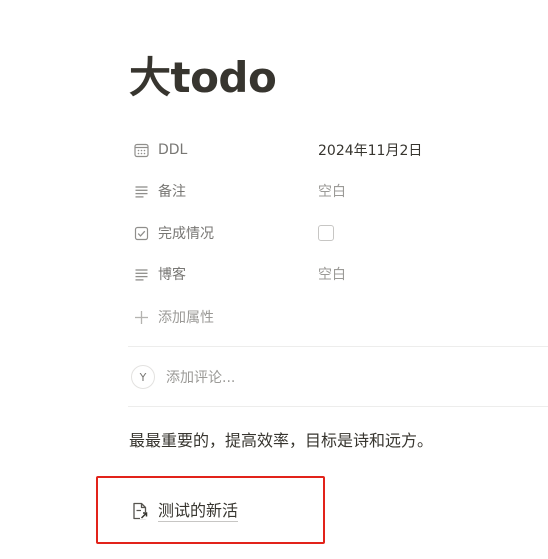  Describe the element at coordinates (141, 233) in the screenshot. I see `checkbox-icon` at that location.